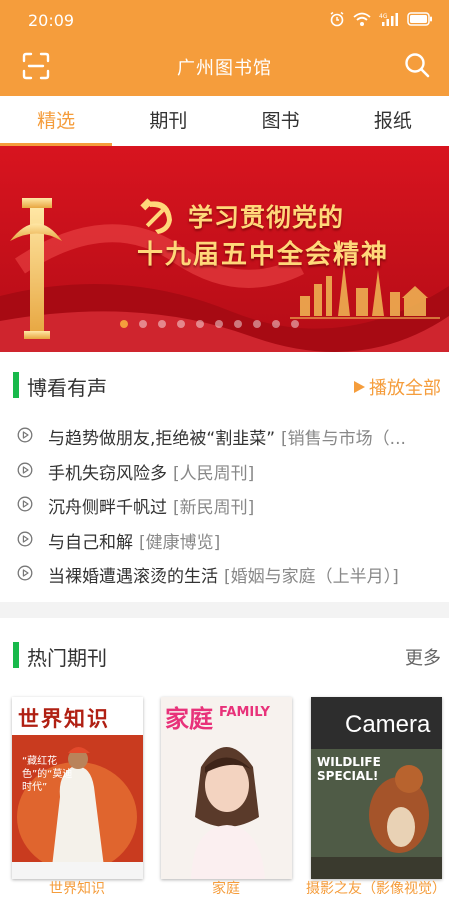  I want to click on audio-item-source: [婚姻与家庭（上半月）], so click(311, 577).